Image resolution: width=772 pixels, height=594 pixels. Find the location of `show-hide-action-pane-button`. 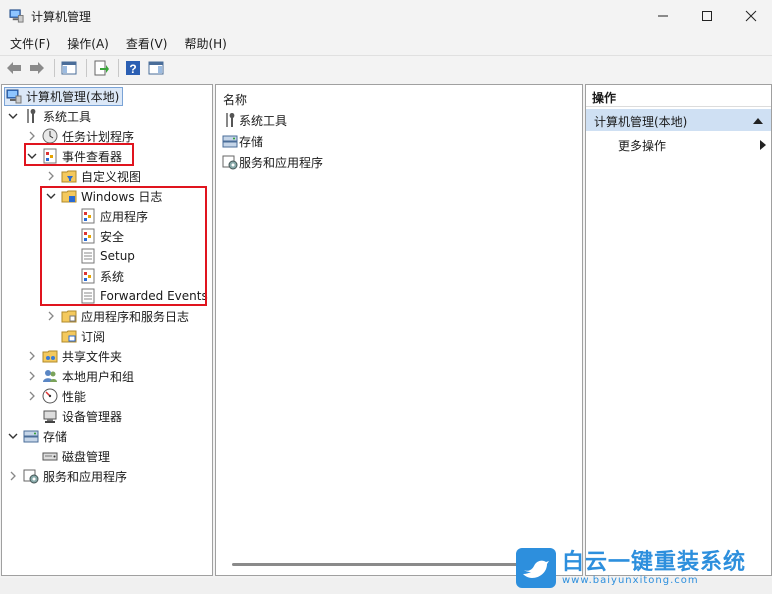

show-hide-action-pane-button is located at coordinates (156, 68).